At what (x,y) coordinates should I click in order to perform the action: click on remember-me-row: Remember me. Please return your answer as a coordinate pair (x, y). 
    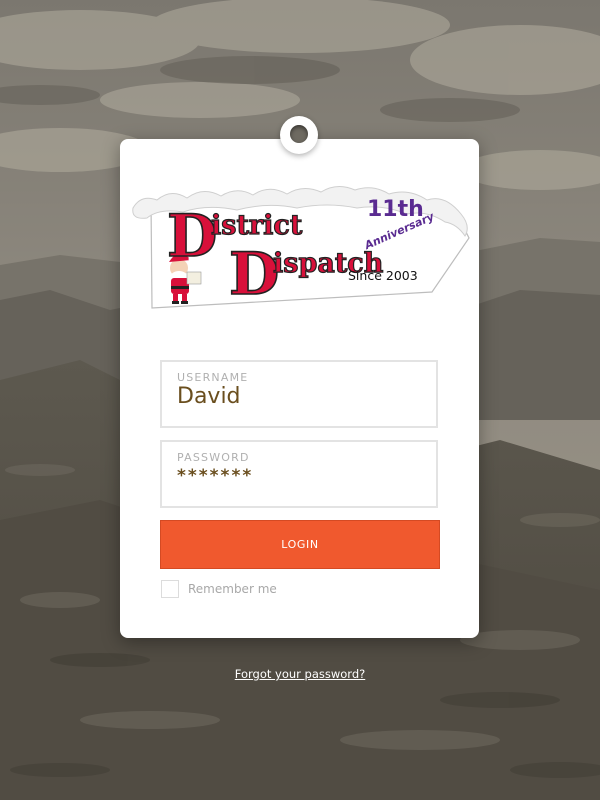
    Looking at the image, I should click on (219, 589).